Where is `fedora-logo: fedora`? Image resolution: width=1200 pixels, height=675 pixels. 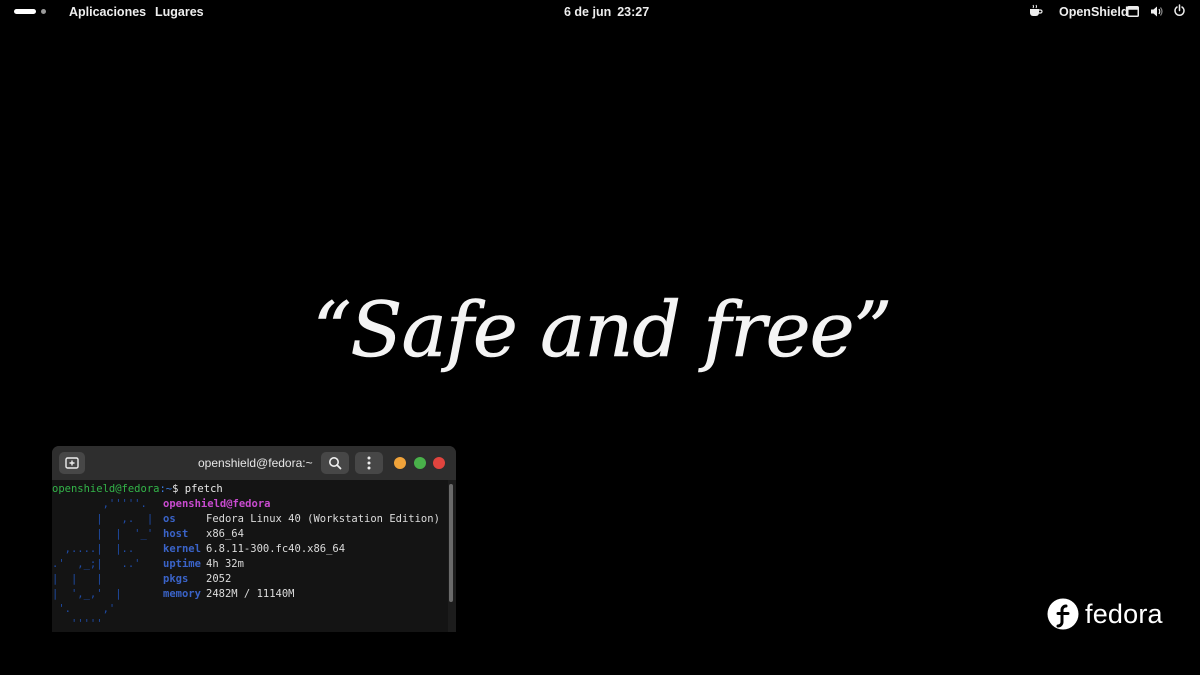
fedora-logo: fedora is located at coordinates (1105, 614).